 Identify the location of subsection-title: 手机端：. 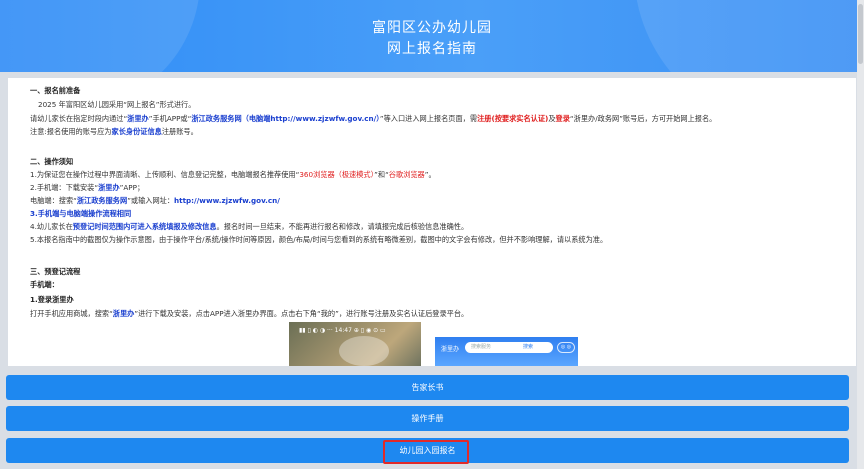
(44, 284).